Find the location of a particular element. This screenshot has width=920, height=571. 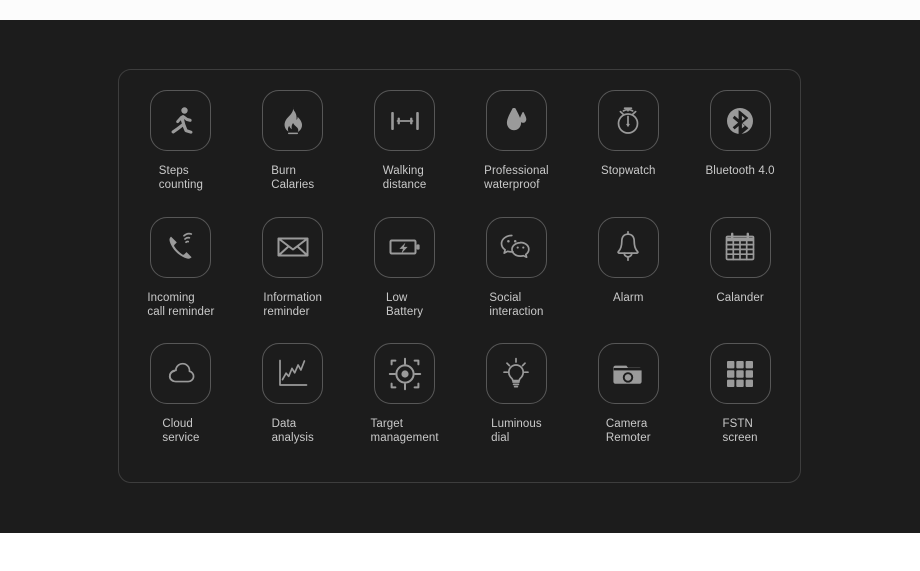

cloud-icon is located at coordinates (181, 374).